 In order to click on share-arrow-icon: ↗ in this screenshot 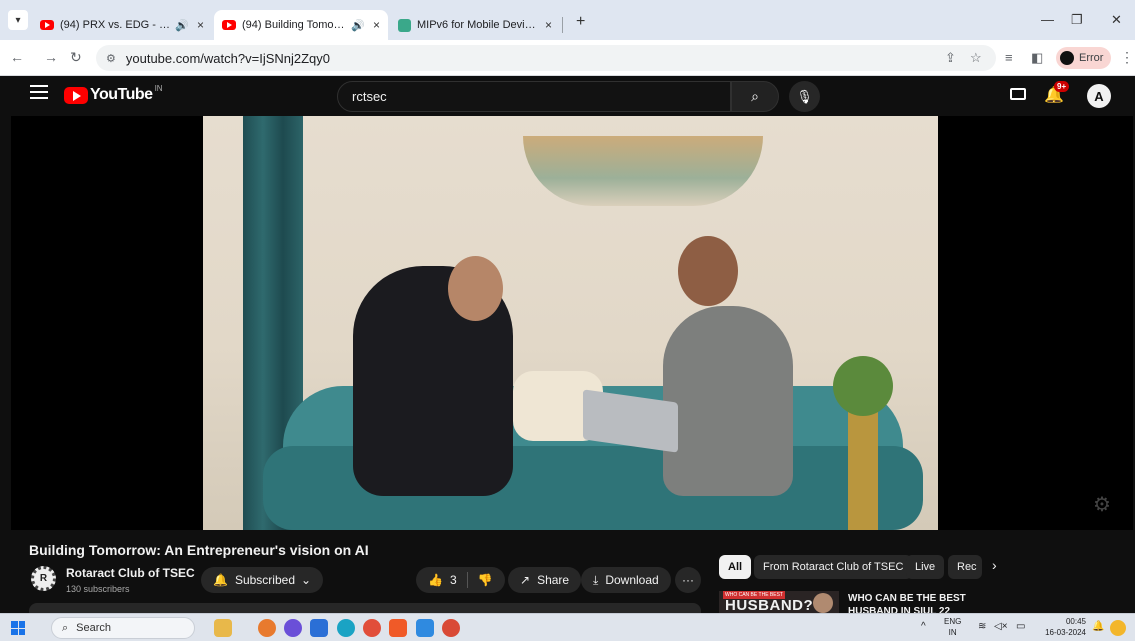, I will do `click(525, 580)`.